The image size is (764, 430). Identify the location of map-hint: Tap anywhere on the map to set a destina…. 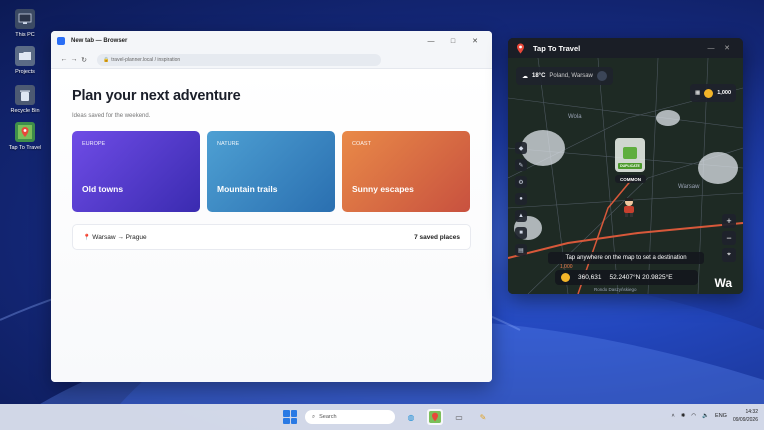
(626, 258).